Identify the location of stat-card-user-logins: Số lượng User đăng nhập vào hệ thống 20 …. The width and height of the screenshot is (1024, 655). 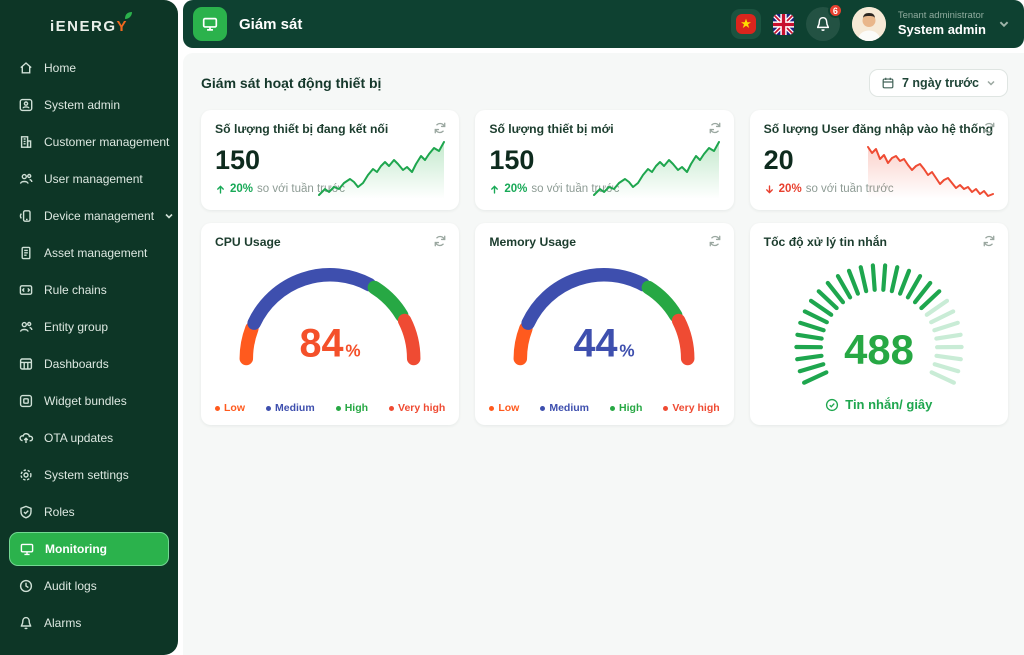
(878, 160).